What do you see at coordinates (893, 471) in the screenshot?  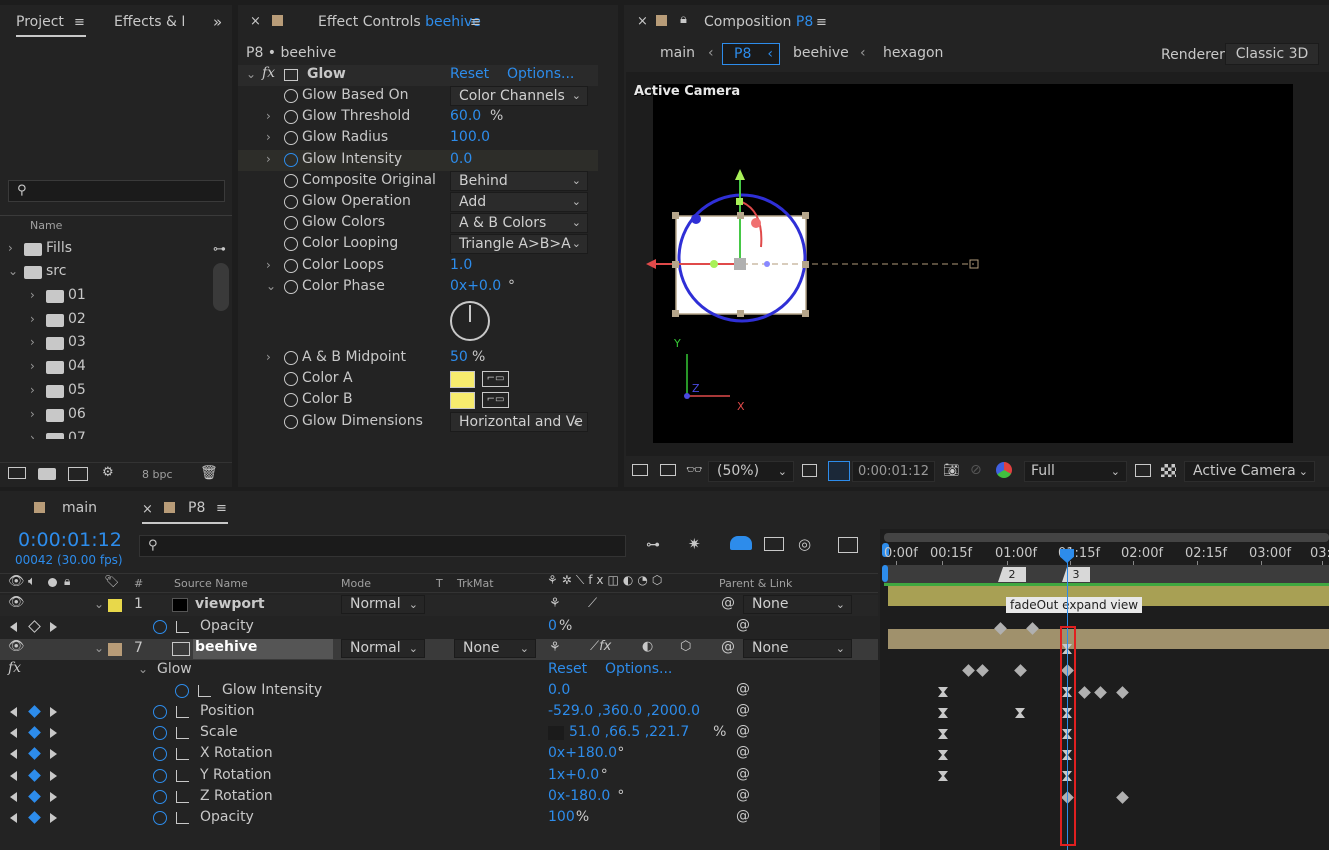 I see `comp-timecode: 0:00:01:12` at bounding box center [893, 471].